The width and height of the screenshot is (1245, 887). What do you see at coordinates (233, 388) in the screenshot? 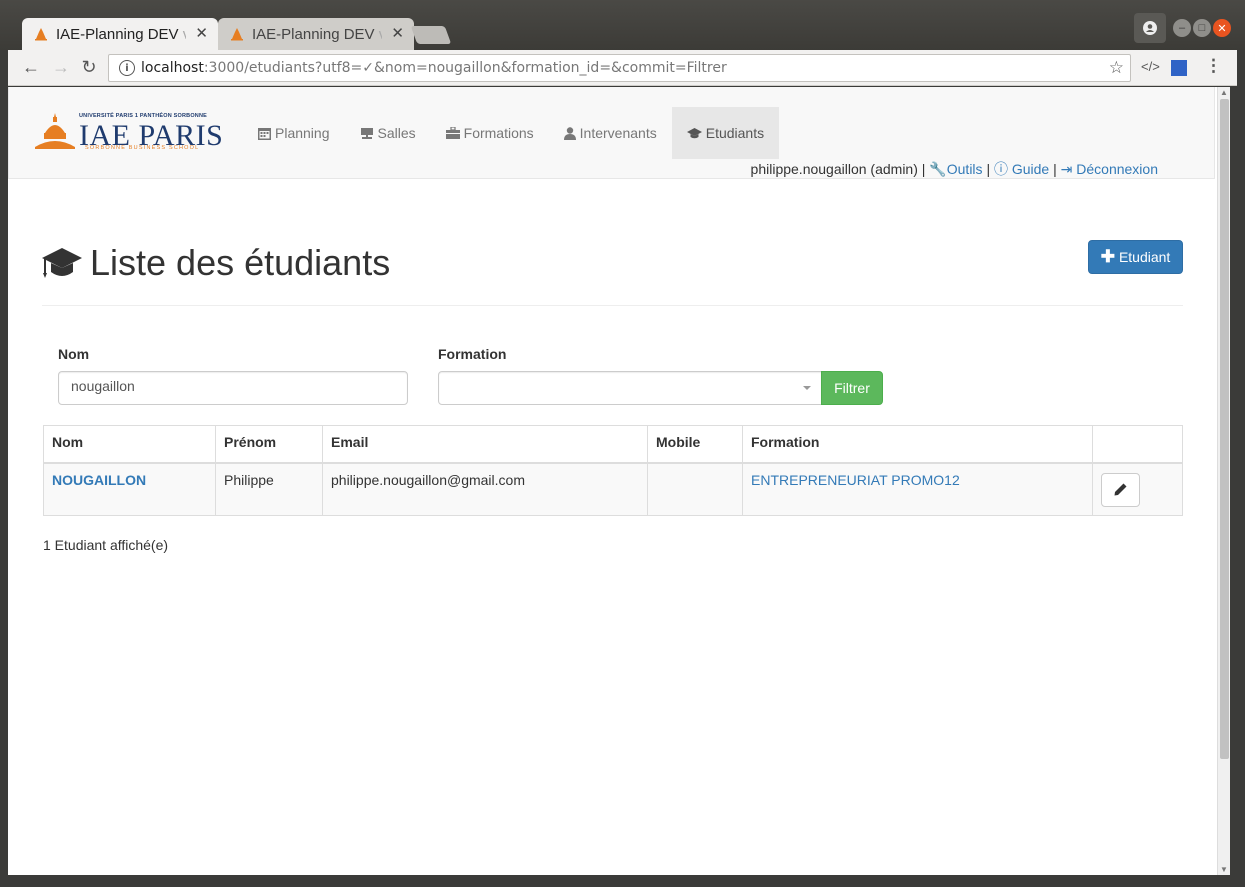
I see `nom-input: nougaillon` at bounding box center [233, 388].